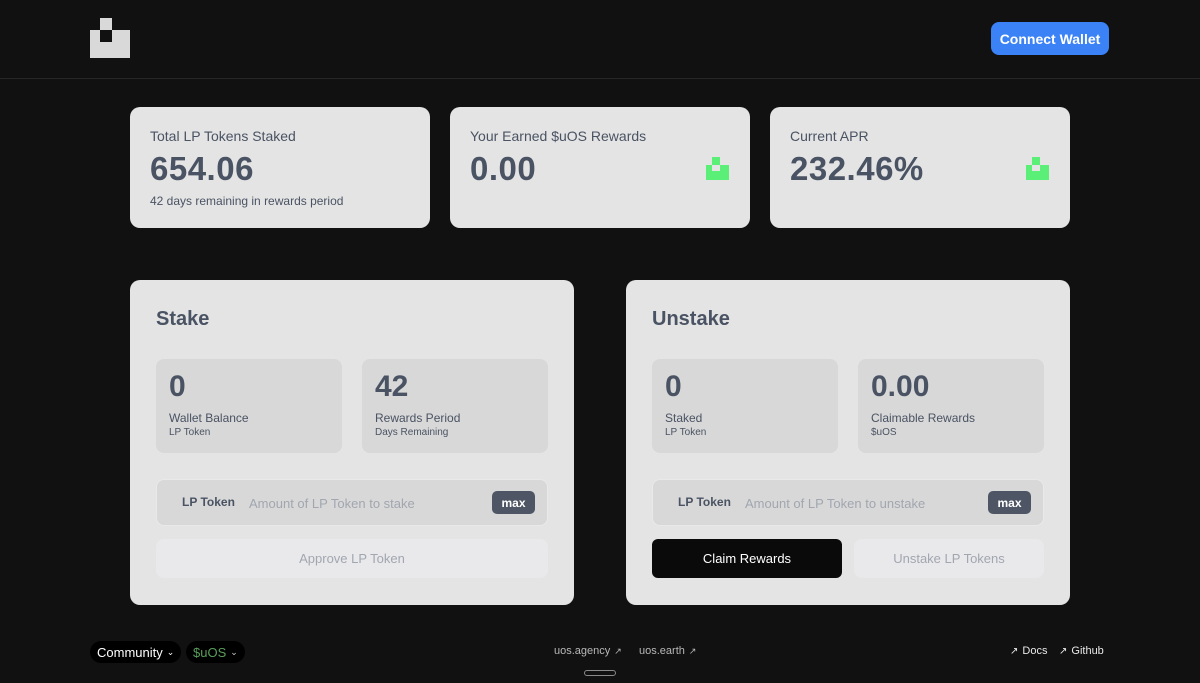 The width and height of the screenshot is (1200, 683). I want to click on wallet-balance-value: 0, so click(177, 386).